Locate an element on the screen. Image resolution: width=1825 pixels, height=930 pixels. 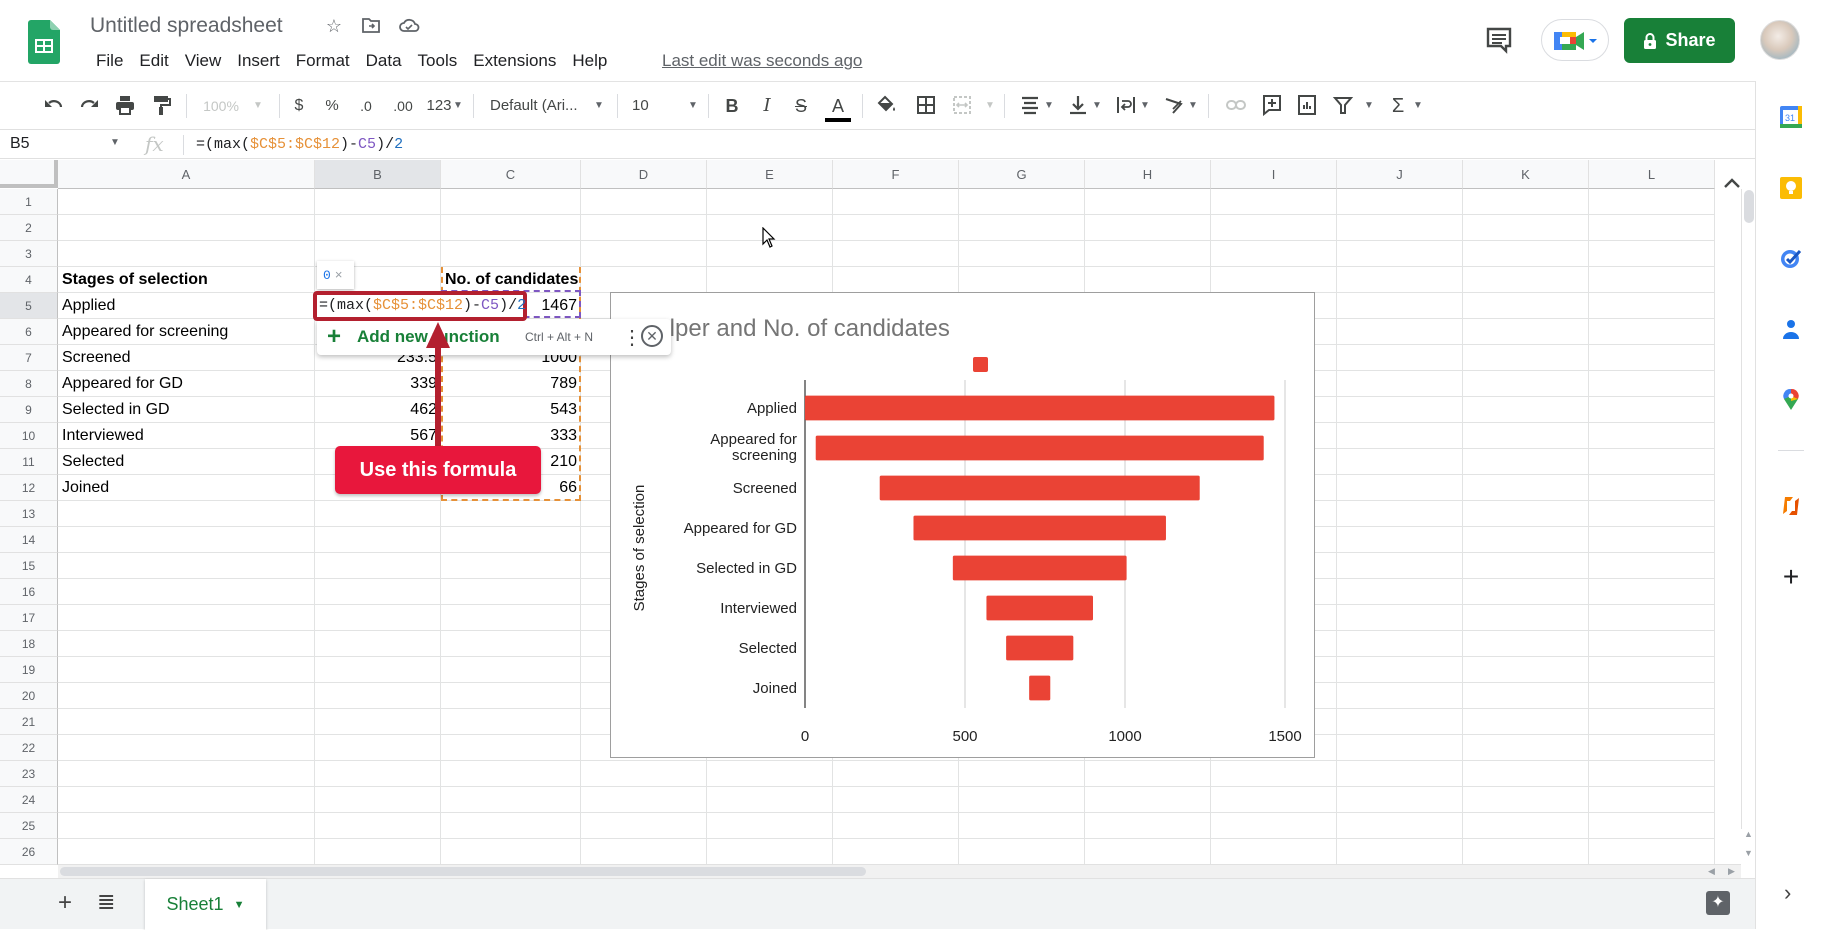
meet-button is located at coordinates (1575, 40).